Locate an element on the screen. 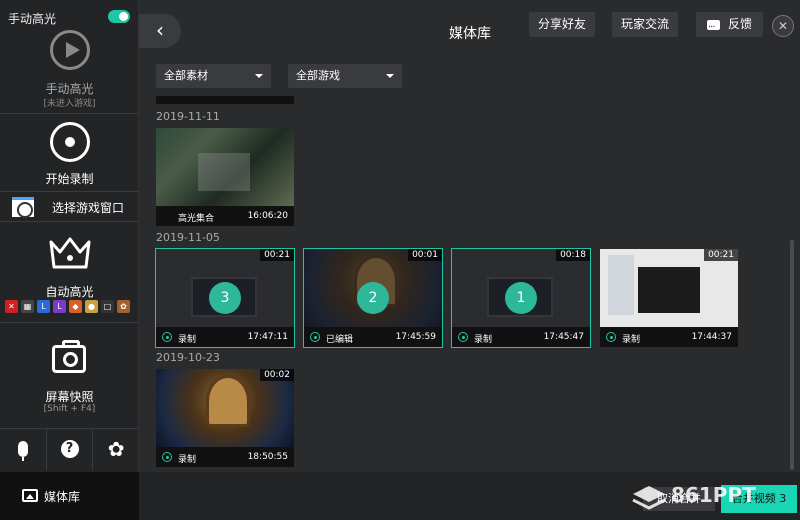  clip-time: 17:45:47 is located at coordinates (563, 337).